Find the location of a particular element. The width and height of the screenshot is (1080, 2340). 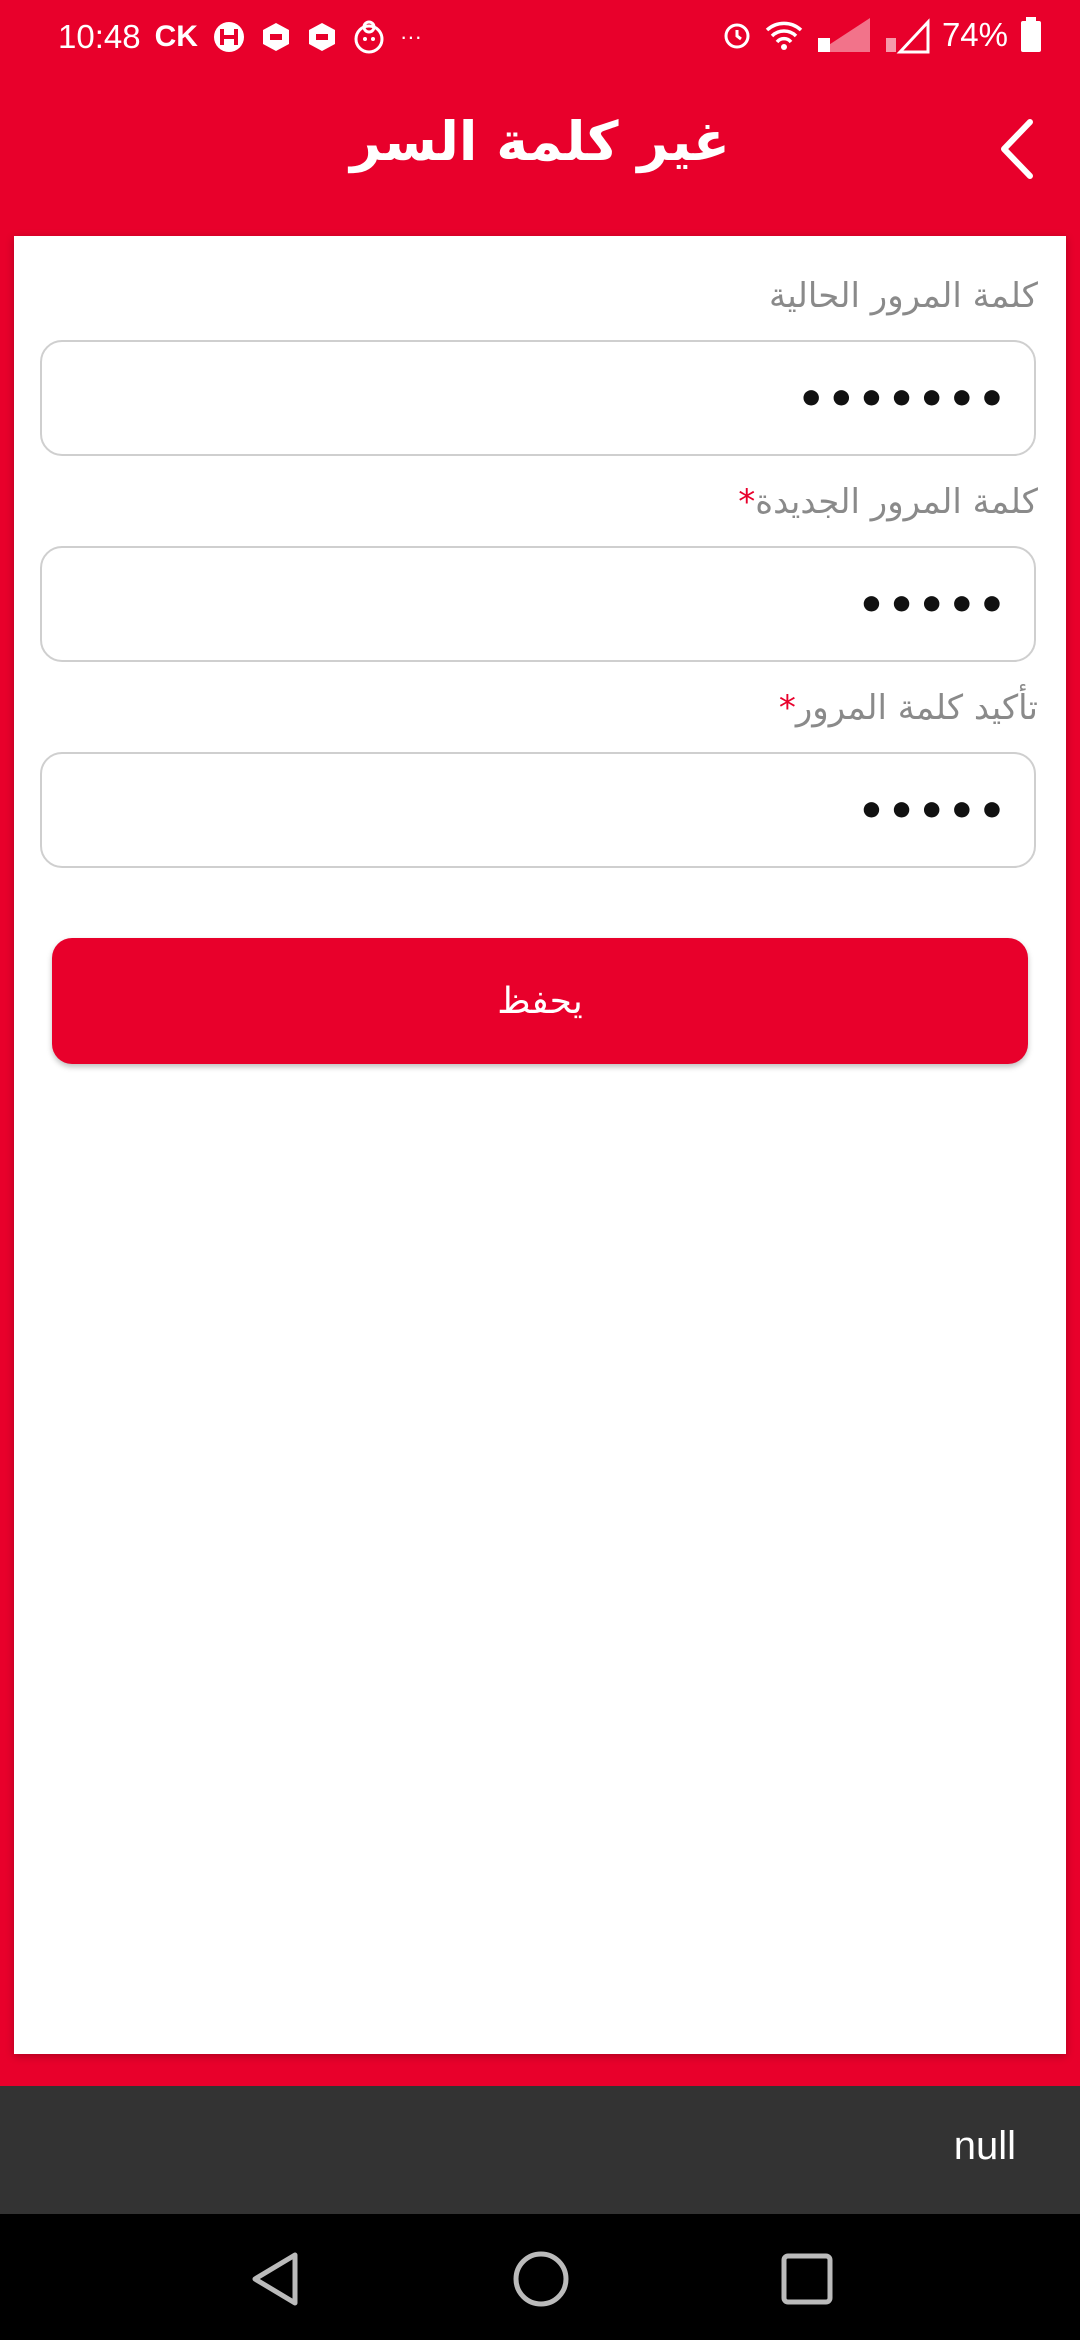

chevron-left-icon is located at coordinates (1017, 149).